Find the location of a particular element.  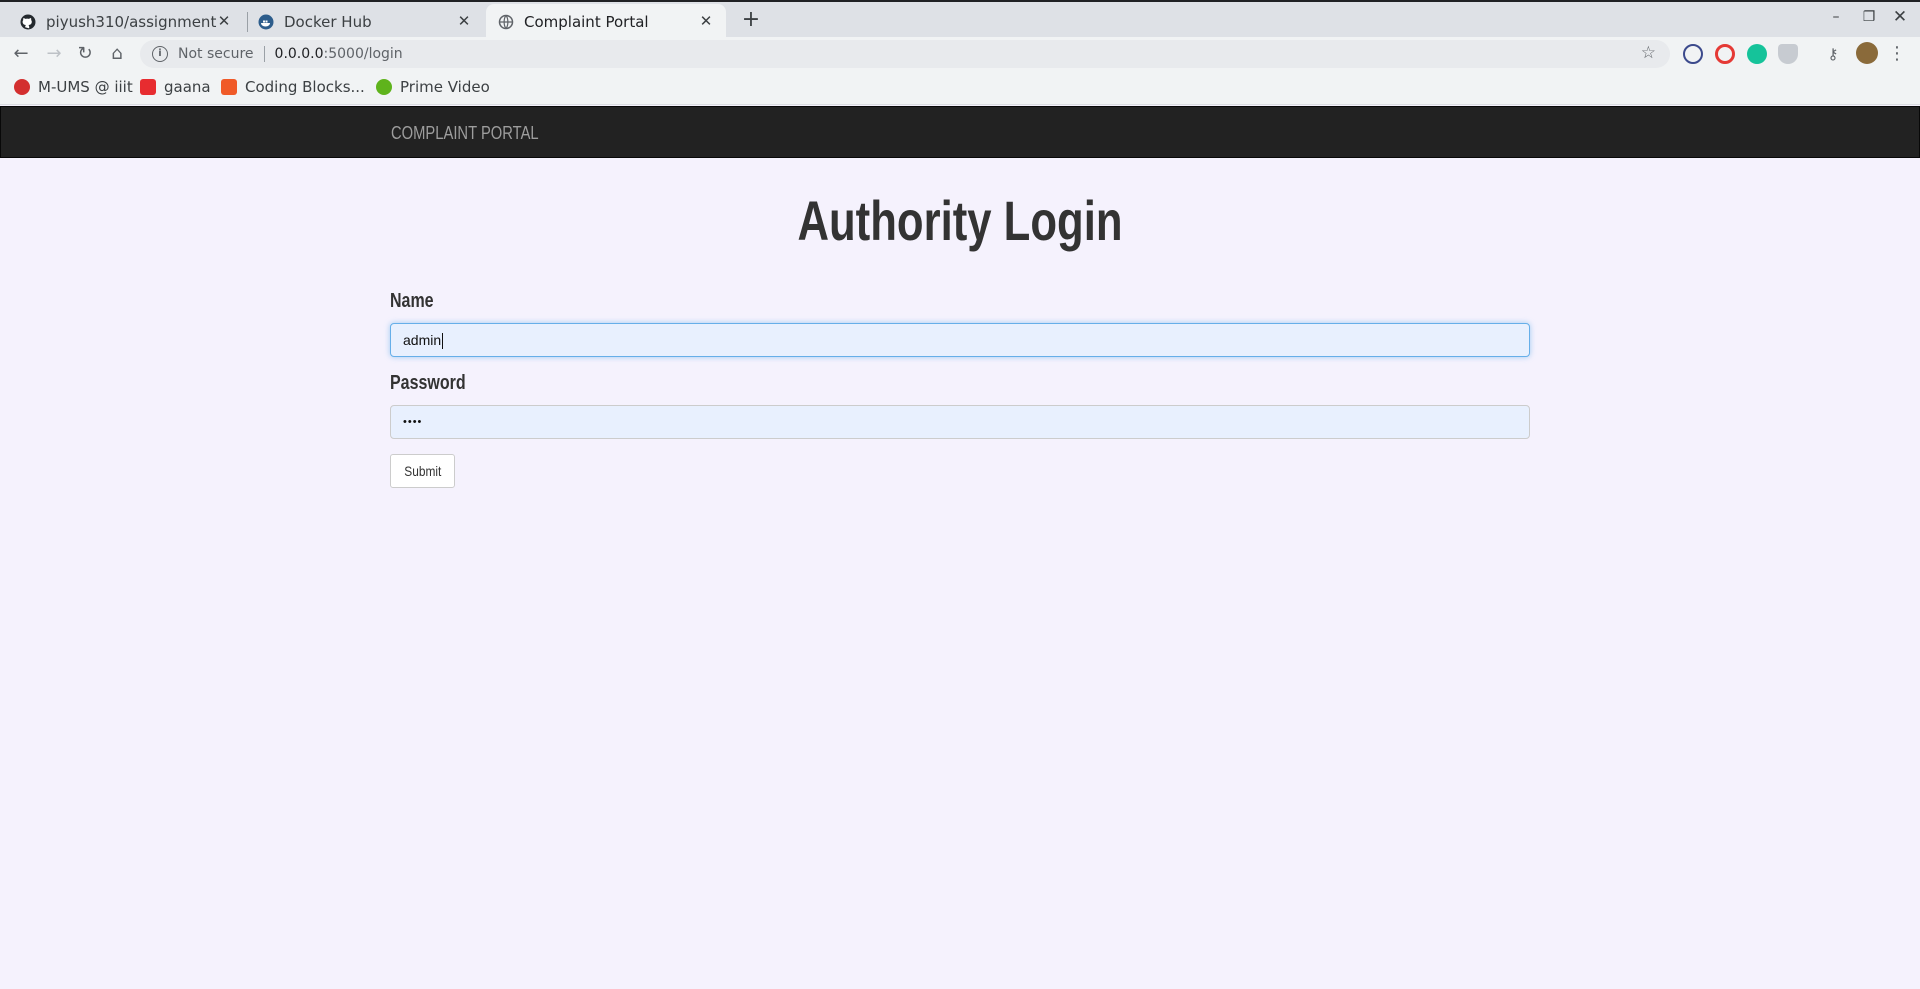

docker-icon is located at coordinates (266, 21).